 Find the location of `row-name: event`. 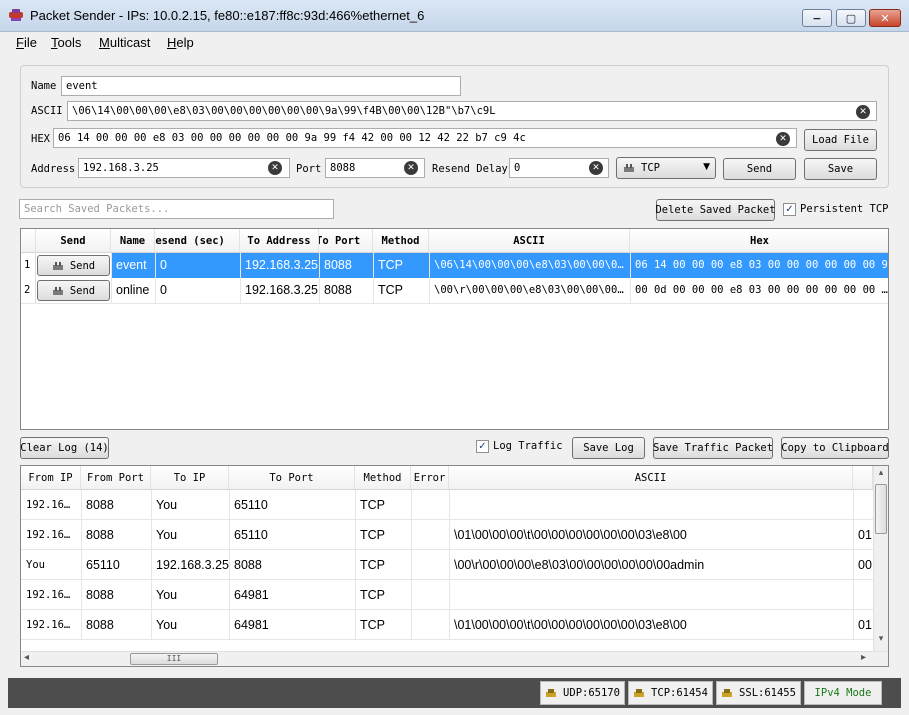

row-name: event is located at coordinates (134, 265).